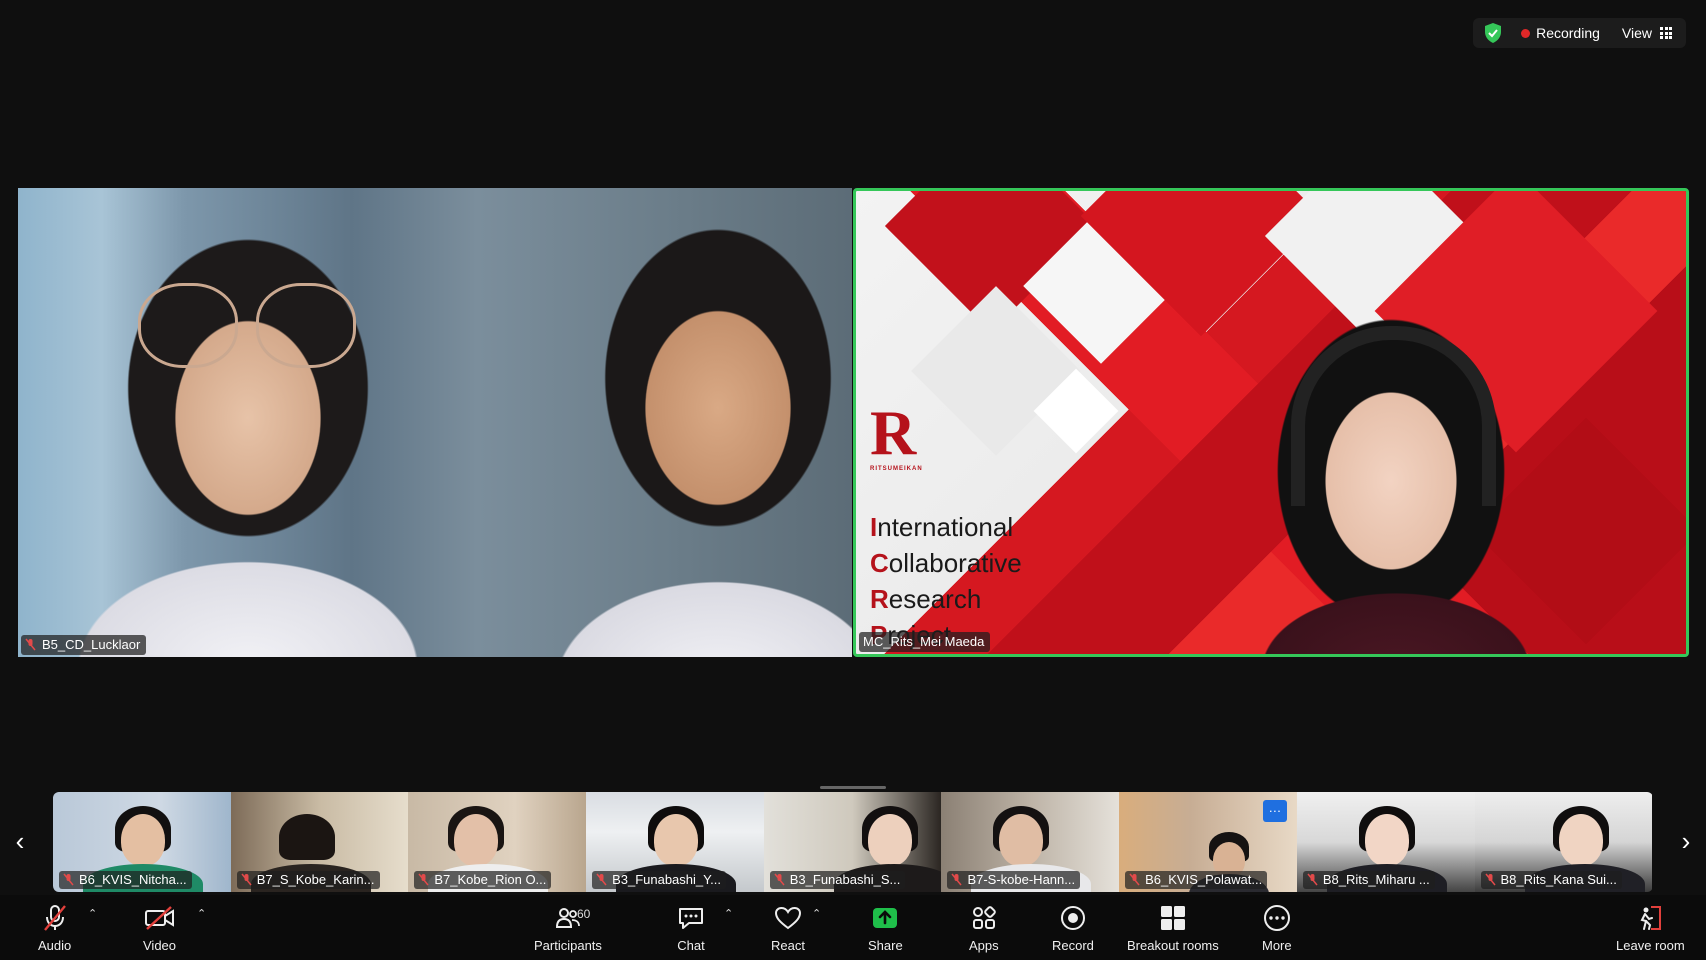 This screenshot has height=960, width=1706. What do you see at coordinates (926, 599) in the screenshot?
I see `slide-line-3: Research` at bounding box center [926, 599].